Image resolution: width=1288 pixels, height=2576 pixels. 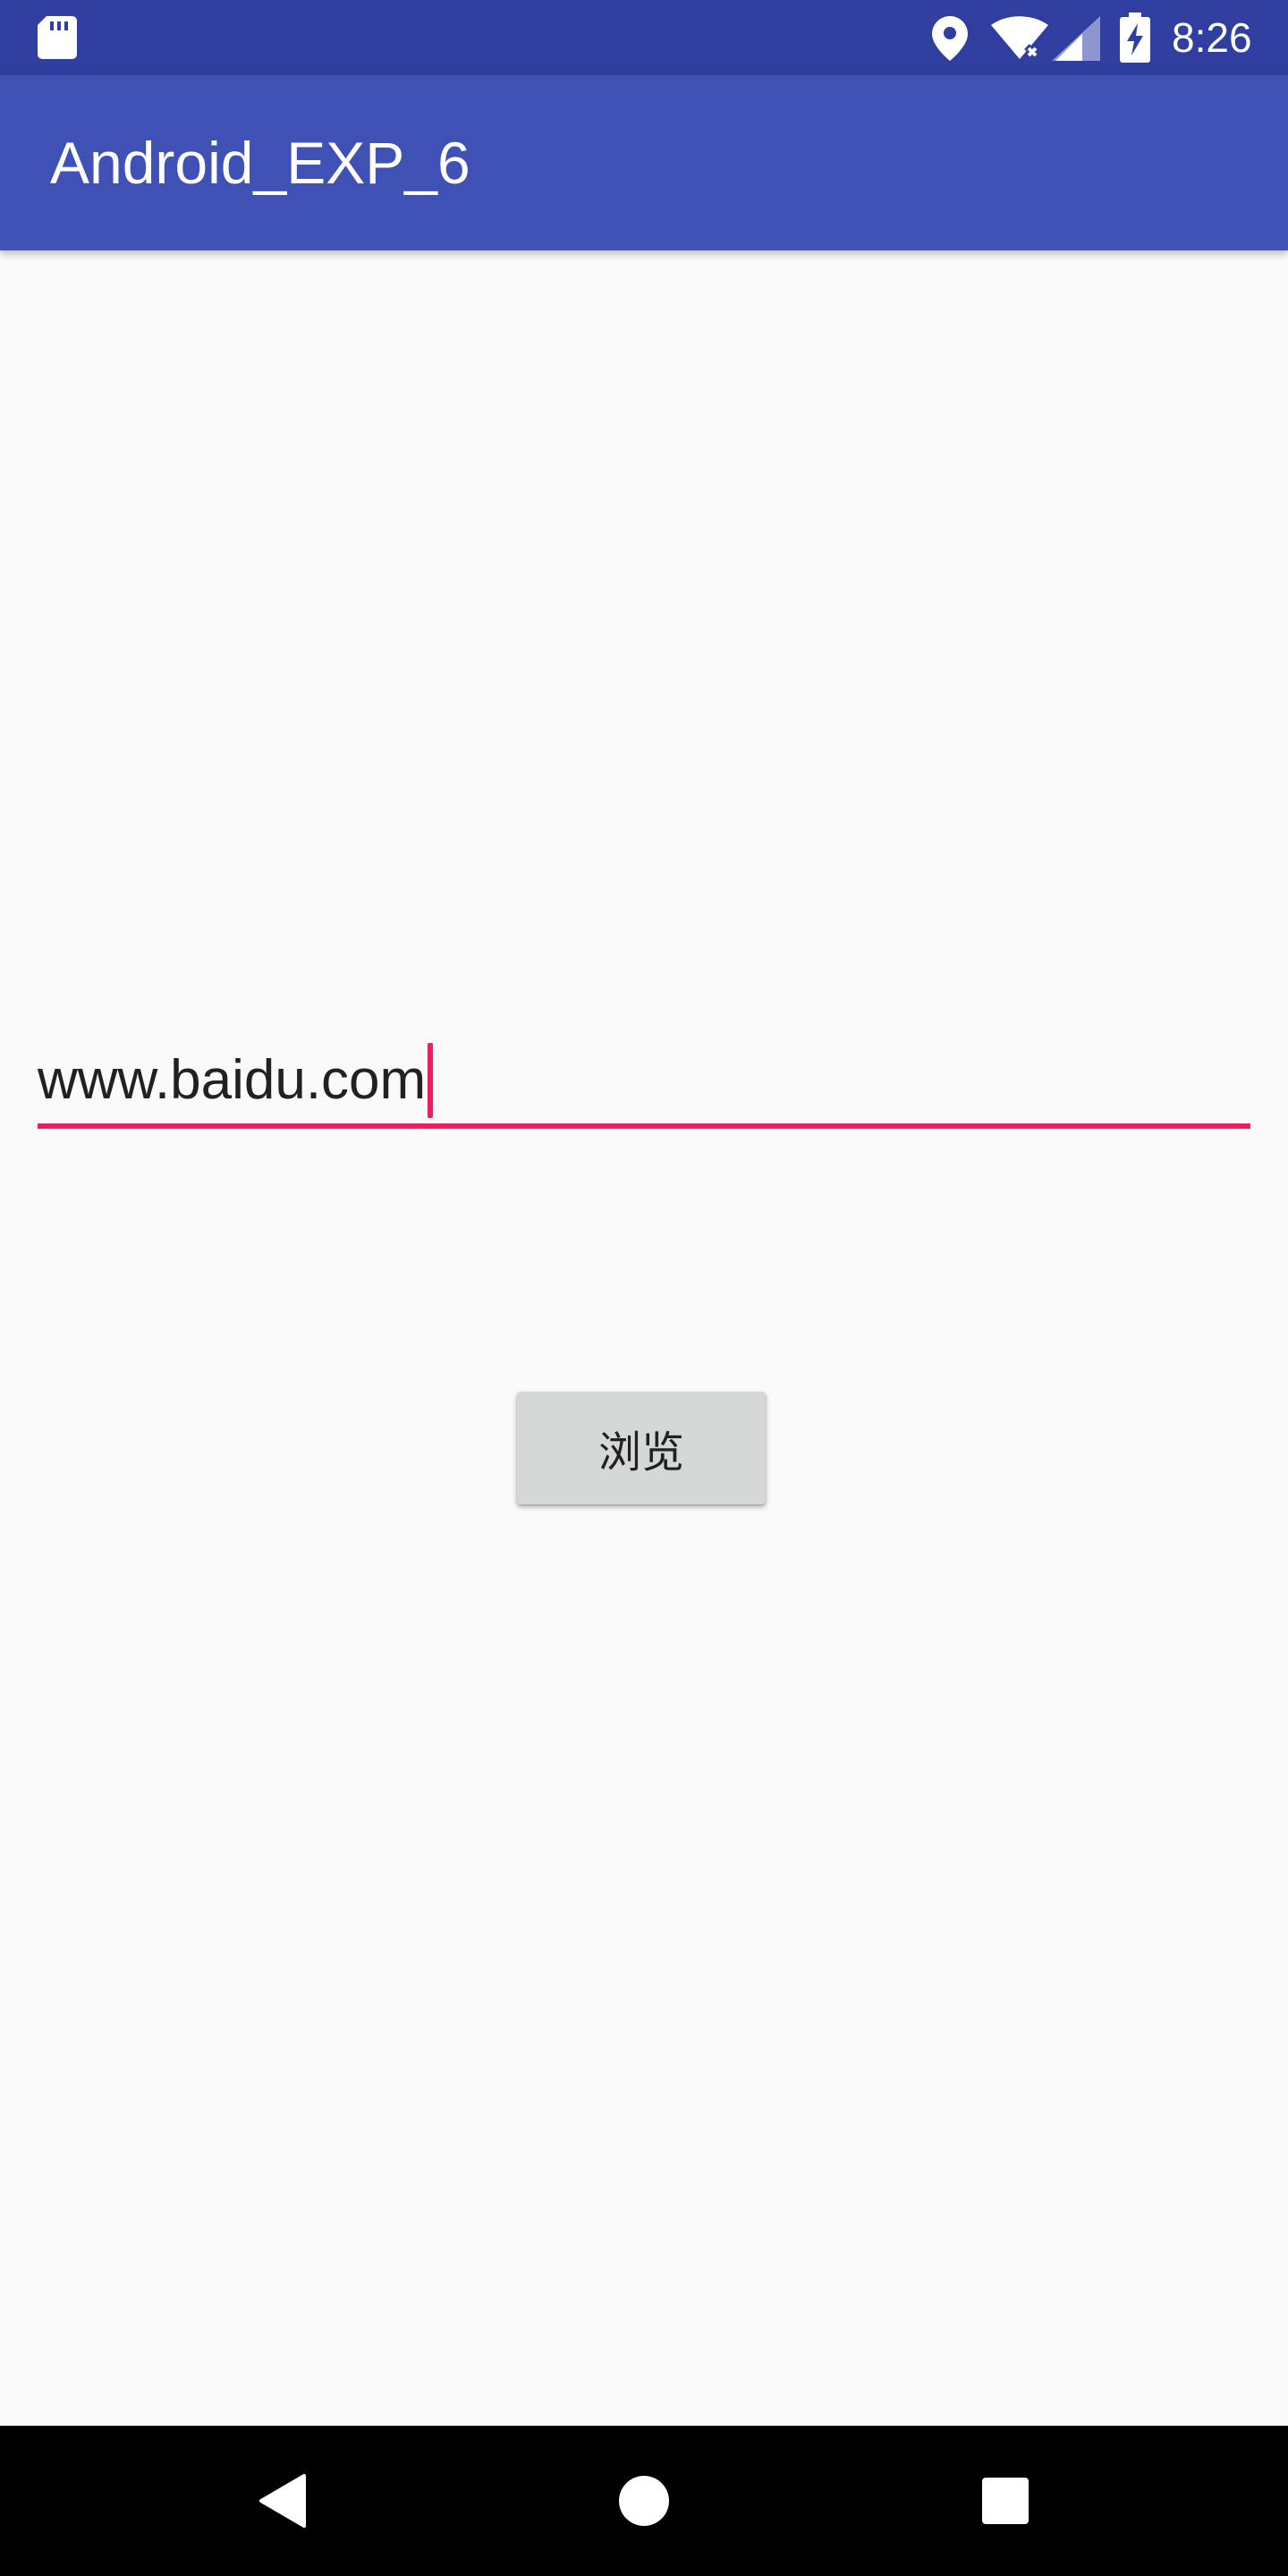 I want to click on recents-icon, so click(x=1005, y=2501).